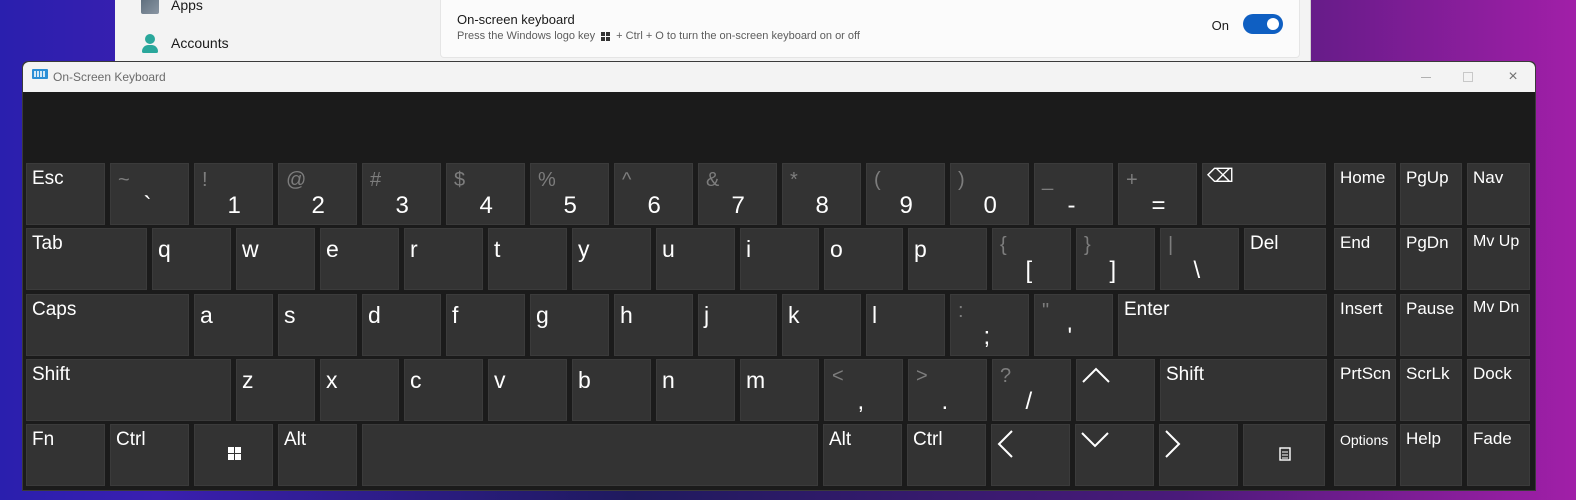 Image resolution: width=1576 pixels, height=500 pixels. I want to click on key-mv-up: Mv Up, so click(1498, 259).